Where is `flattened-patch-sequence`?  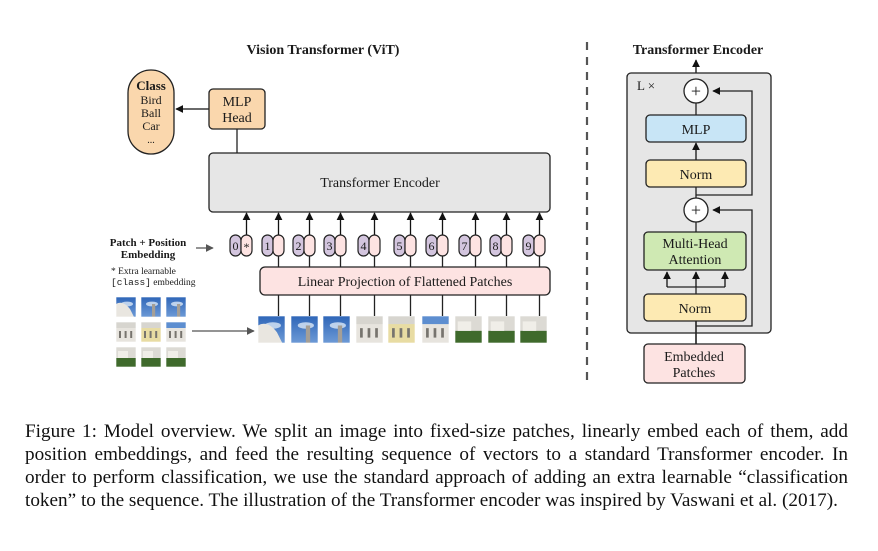
flattened-patch-sequence is located at coordinates (402, 319).